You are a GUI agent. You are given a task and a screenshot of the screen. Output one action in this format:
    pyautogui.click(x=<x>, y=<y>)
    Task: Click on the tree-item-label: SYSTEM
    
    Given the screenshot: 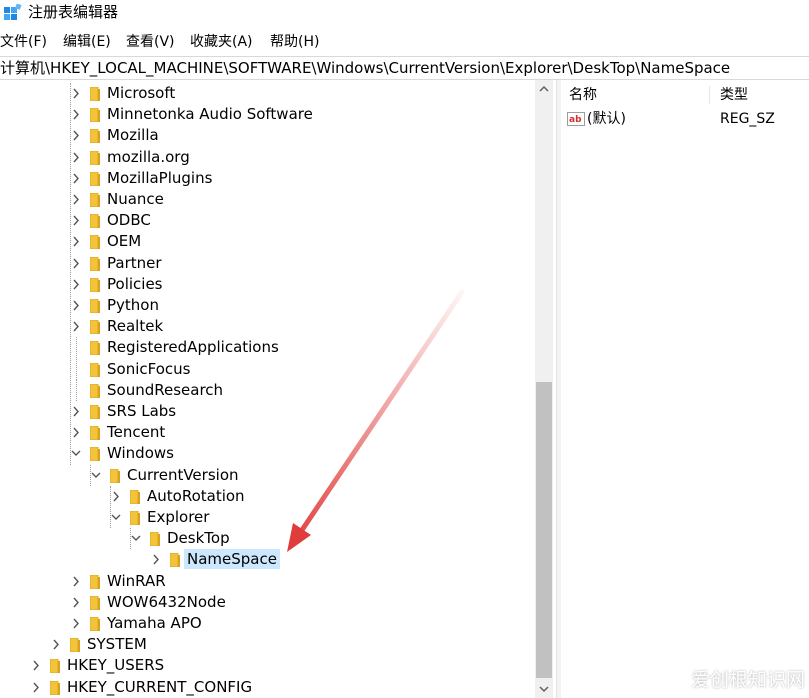 What is the action you would take?
    pyautogui.click(x=117, y=644)
    